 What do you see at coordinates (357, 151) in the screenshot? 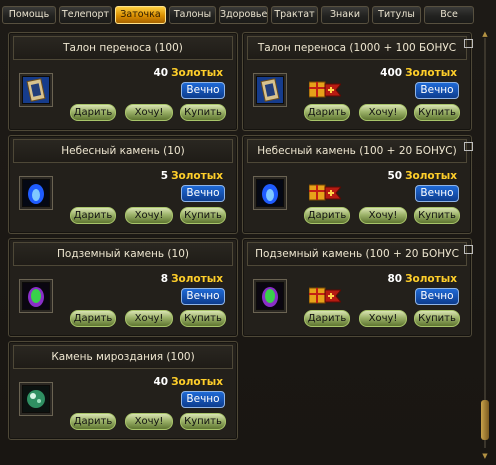
I see `item-title: Небесный камень (100 + 20 БОНУС)` at bounding box center [357, 151].